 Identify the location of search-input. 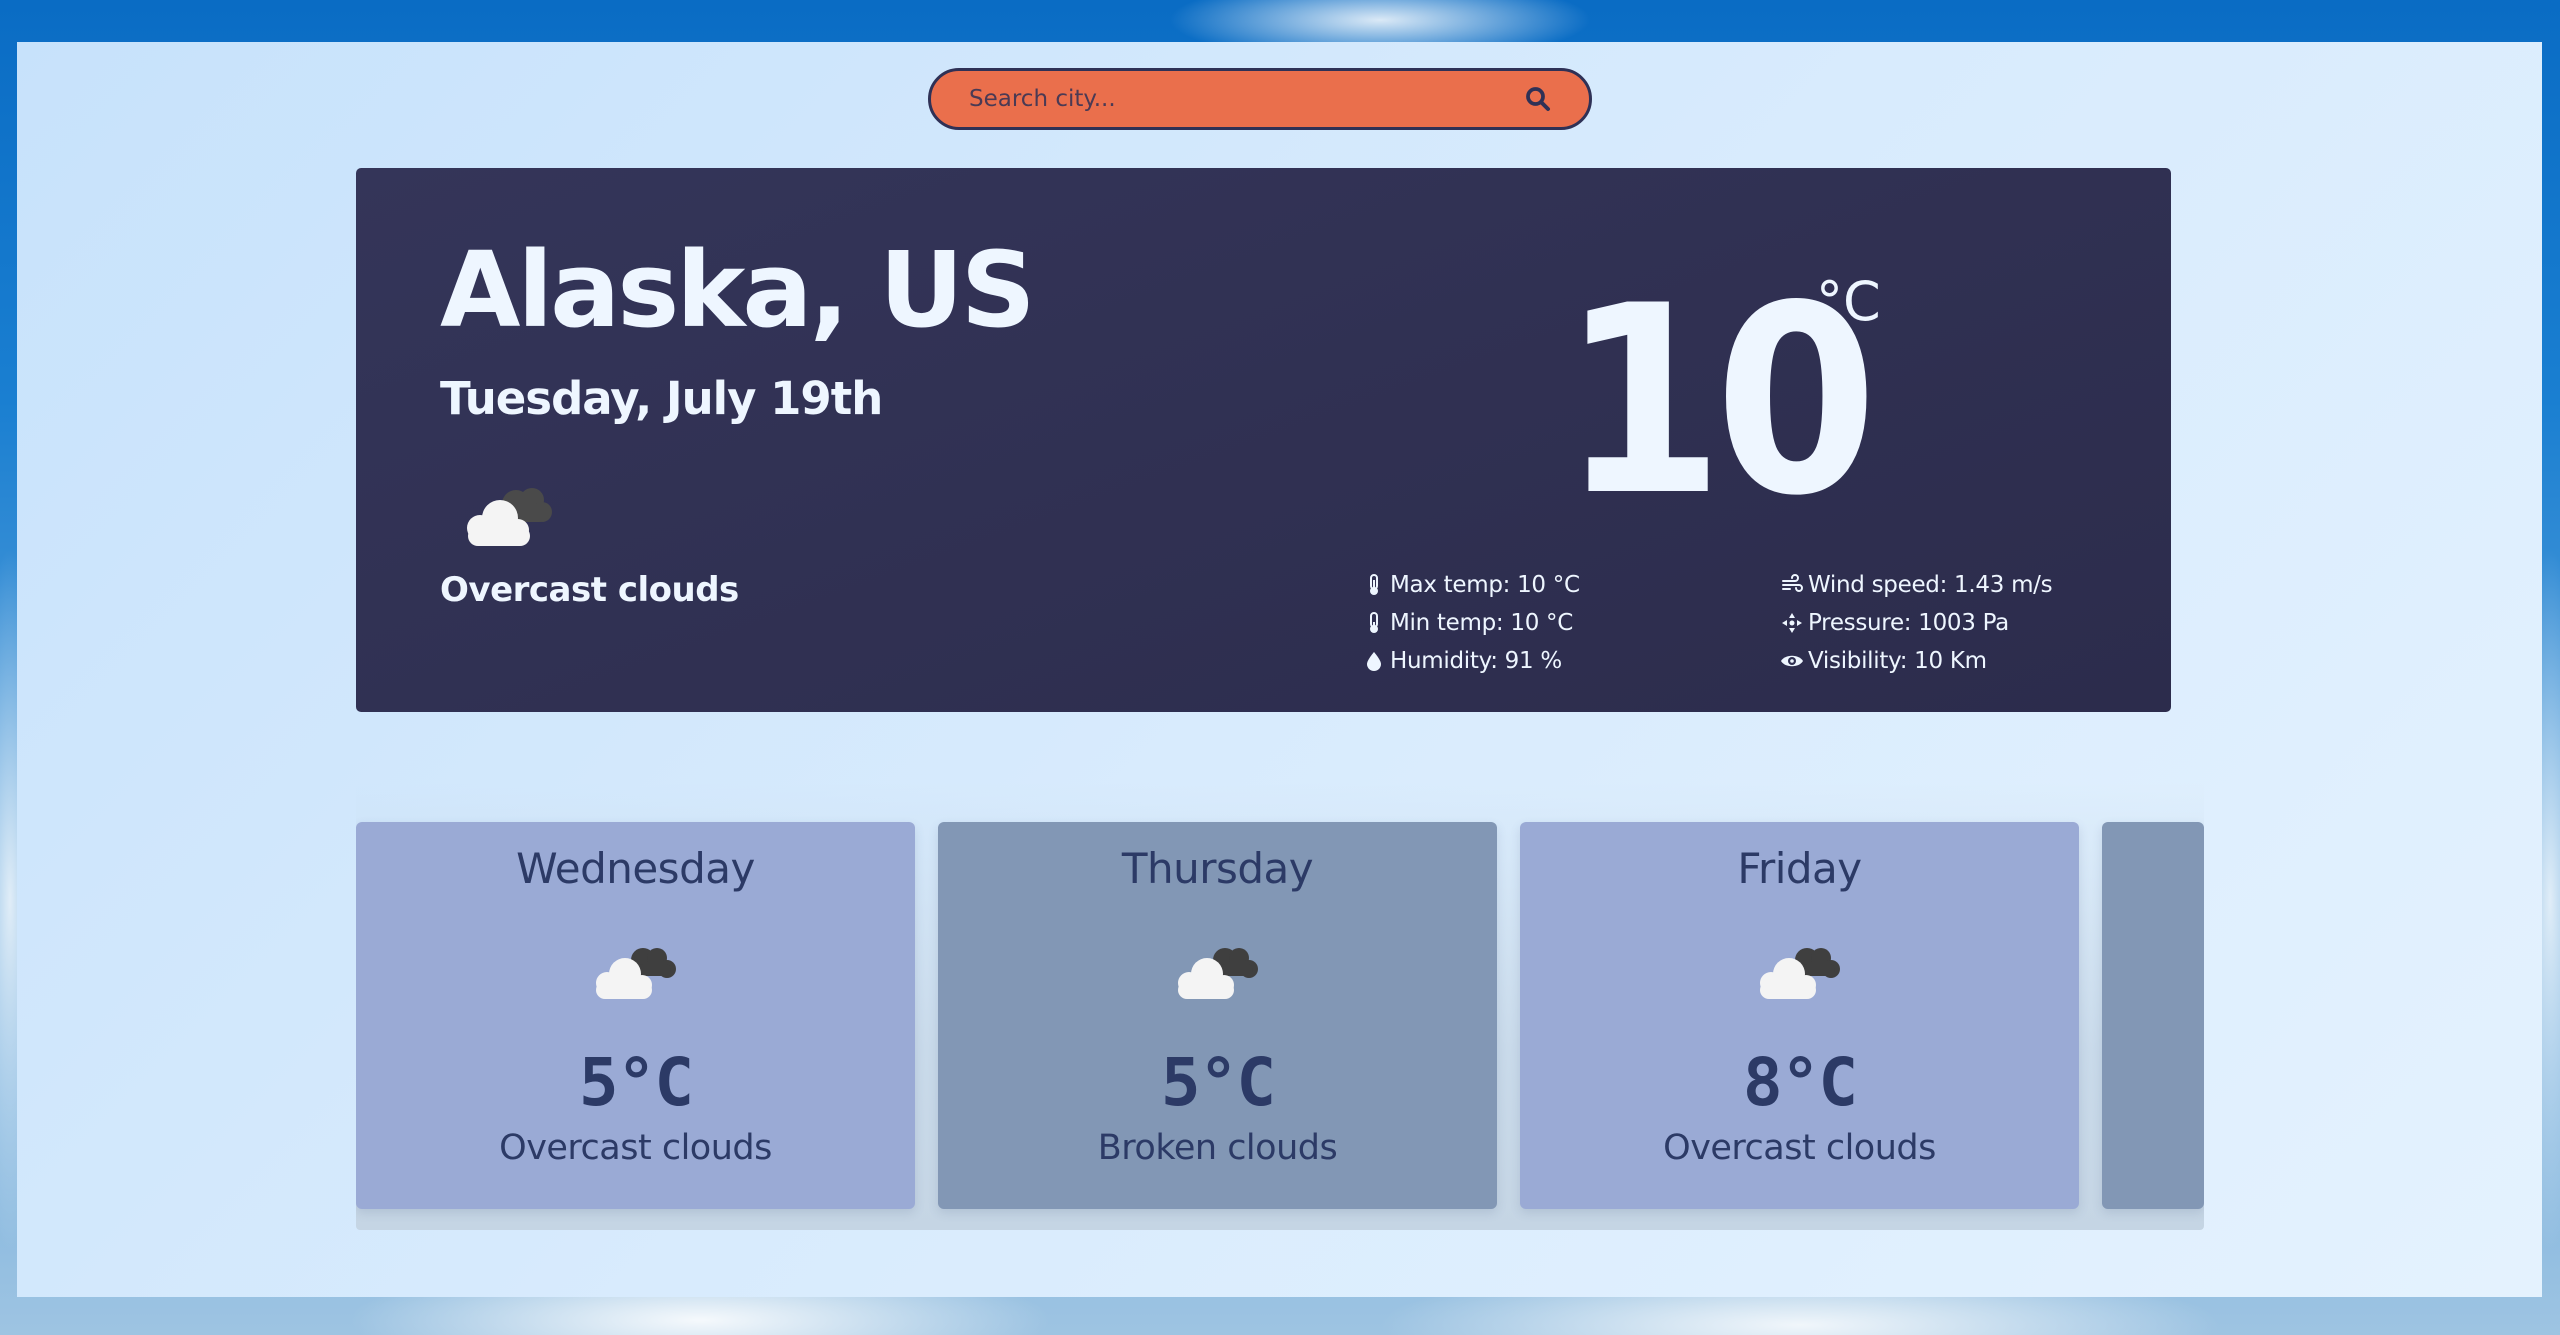
(1227, 99).